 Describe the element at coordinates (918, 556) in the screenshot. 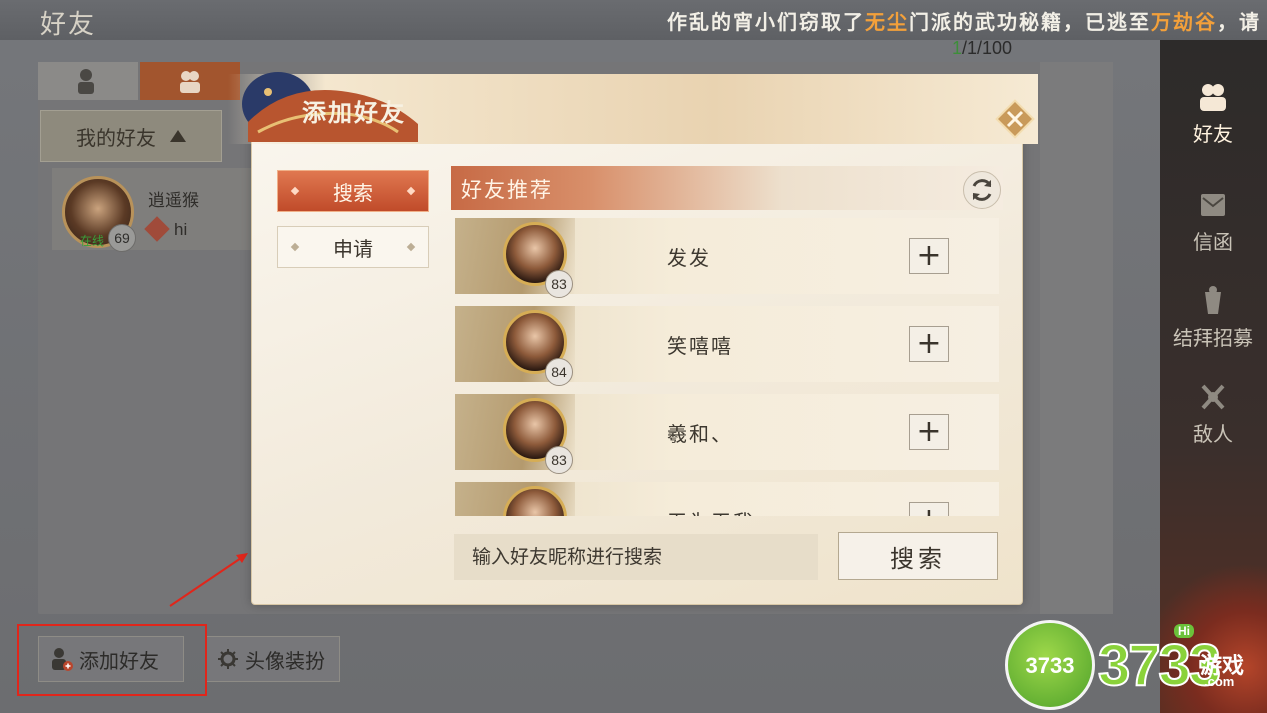

I see `search-button: 搜索` at that location.